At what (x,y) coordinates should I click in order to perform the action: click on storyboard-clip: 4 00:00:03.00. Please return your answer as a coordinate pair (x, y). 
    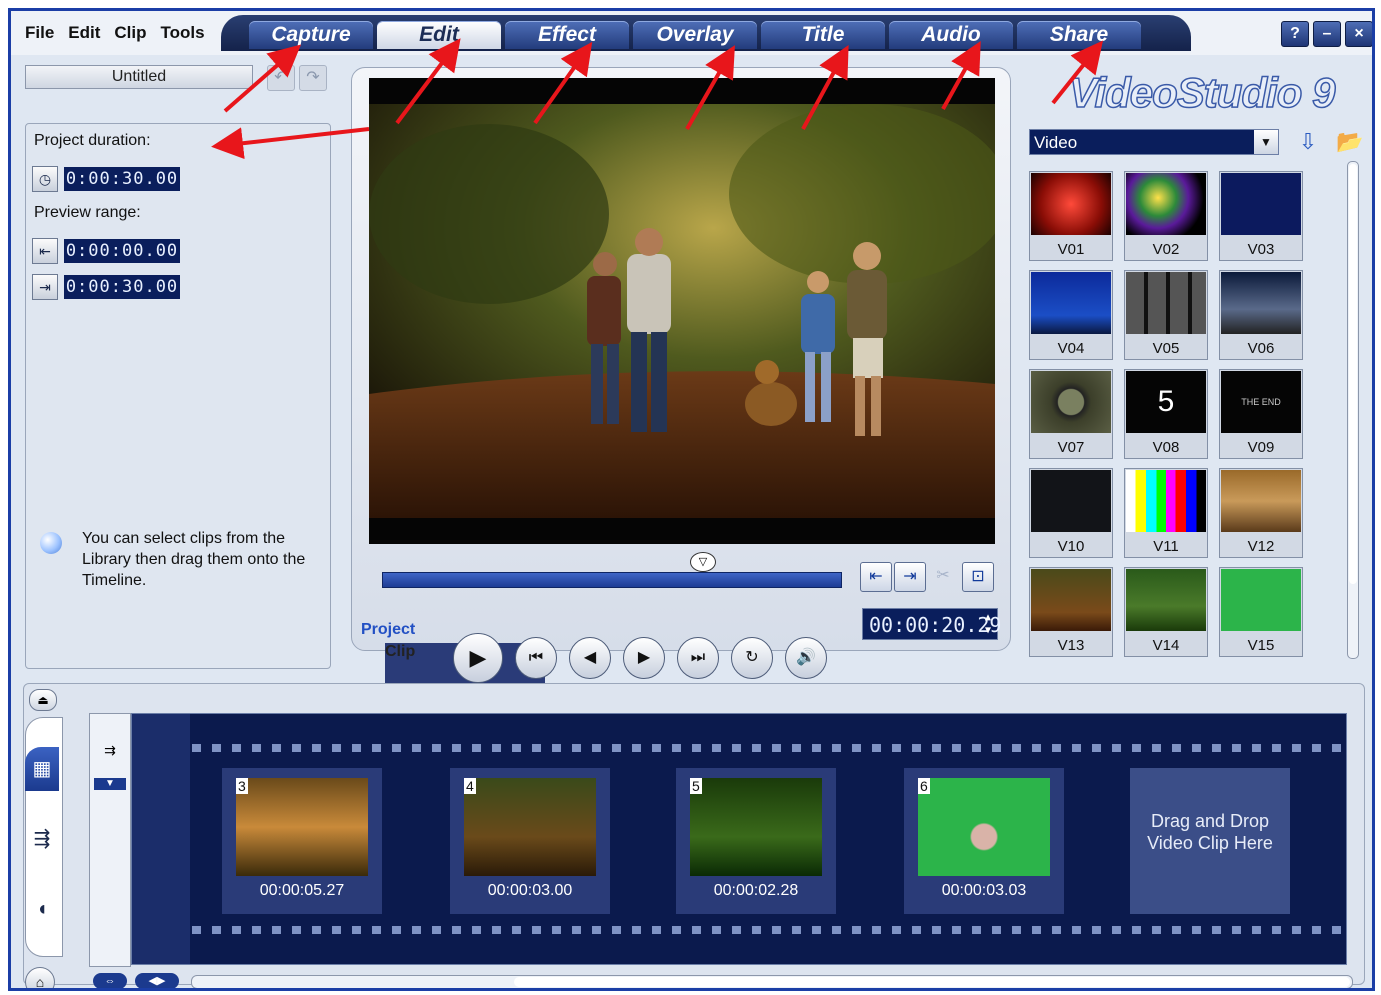
    Looking at the image, I should click on (530, 841).